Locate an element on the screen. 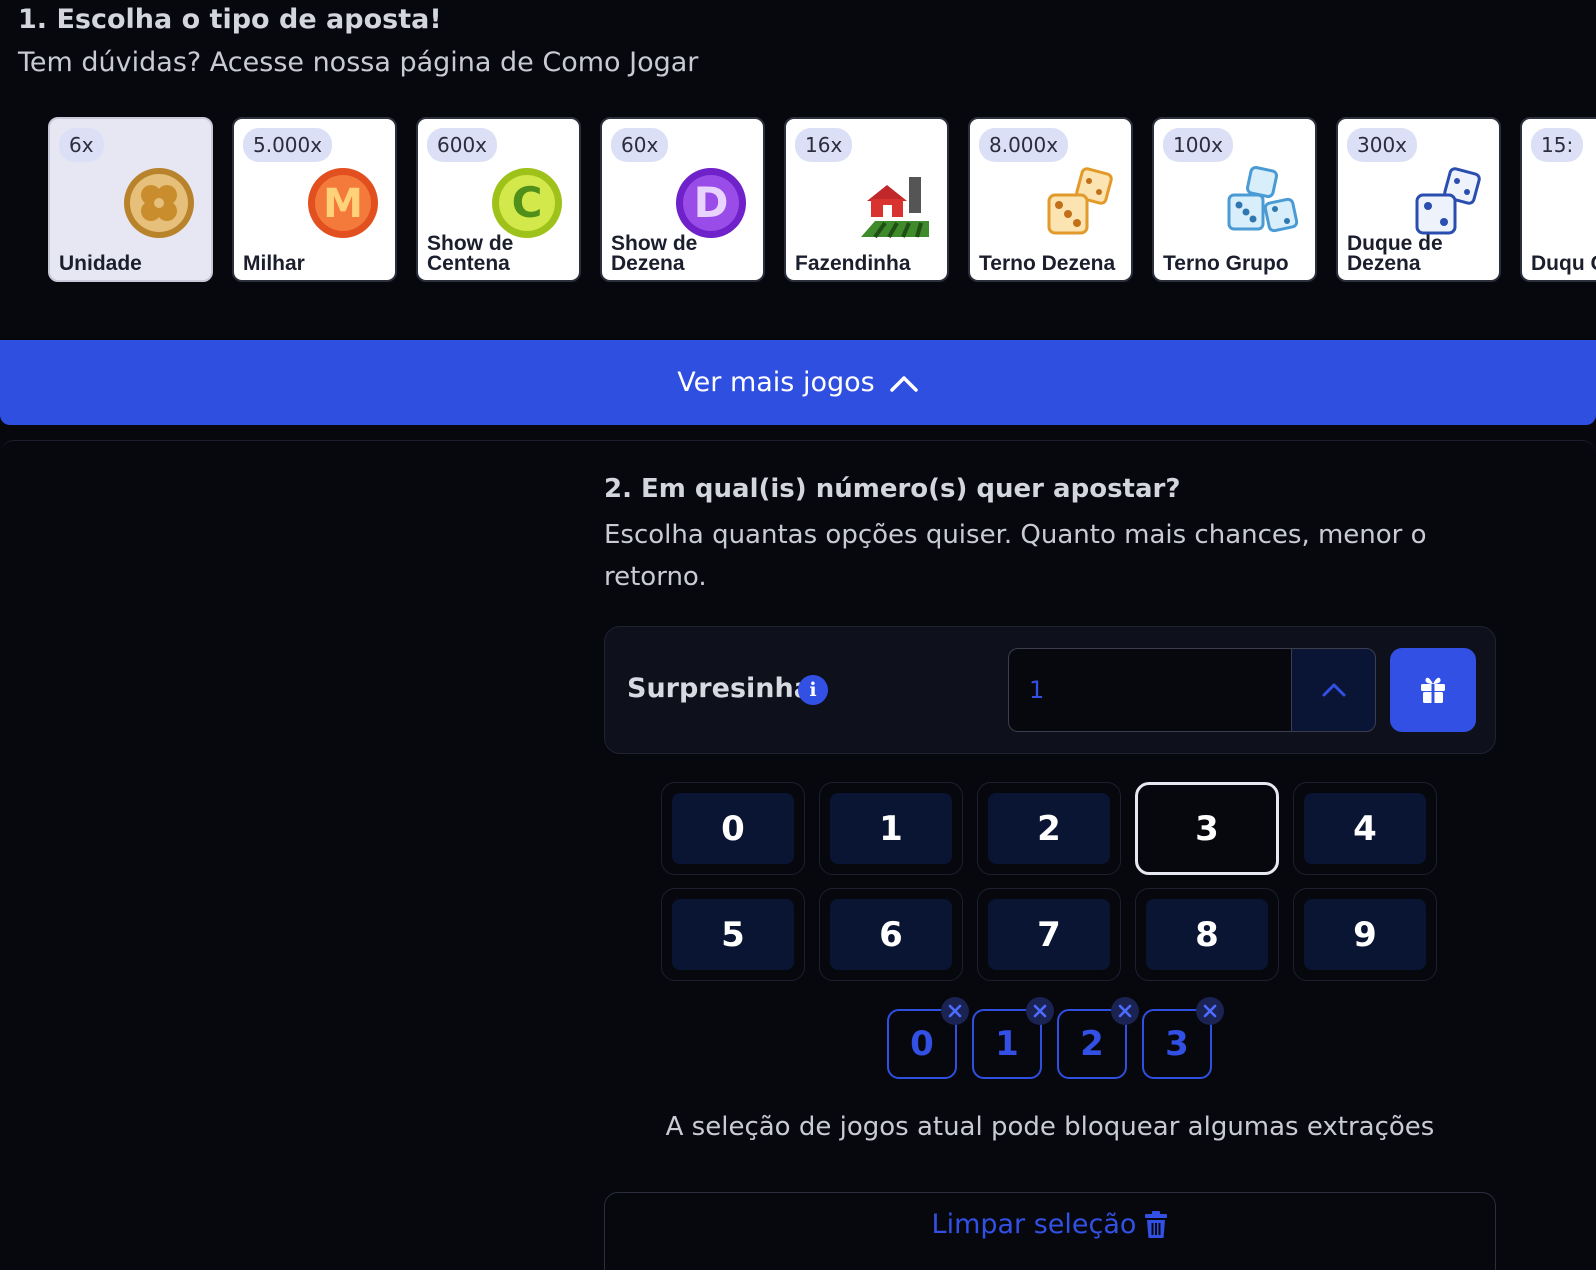 The width and height of the screenshot is (1596, 1270). number-key-4: 4 is located at coordinates (1365, 828).